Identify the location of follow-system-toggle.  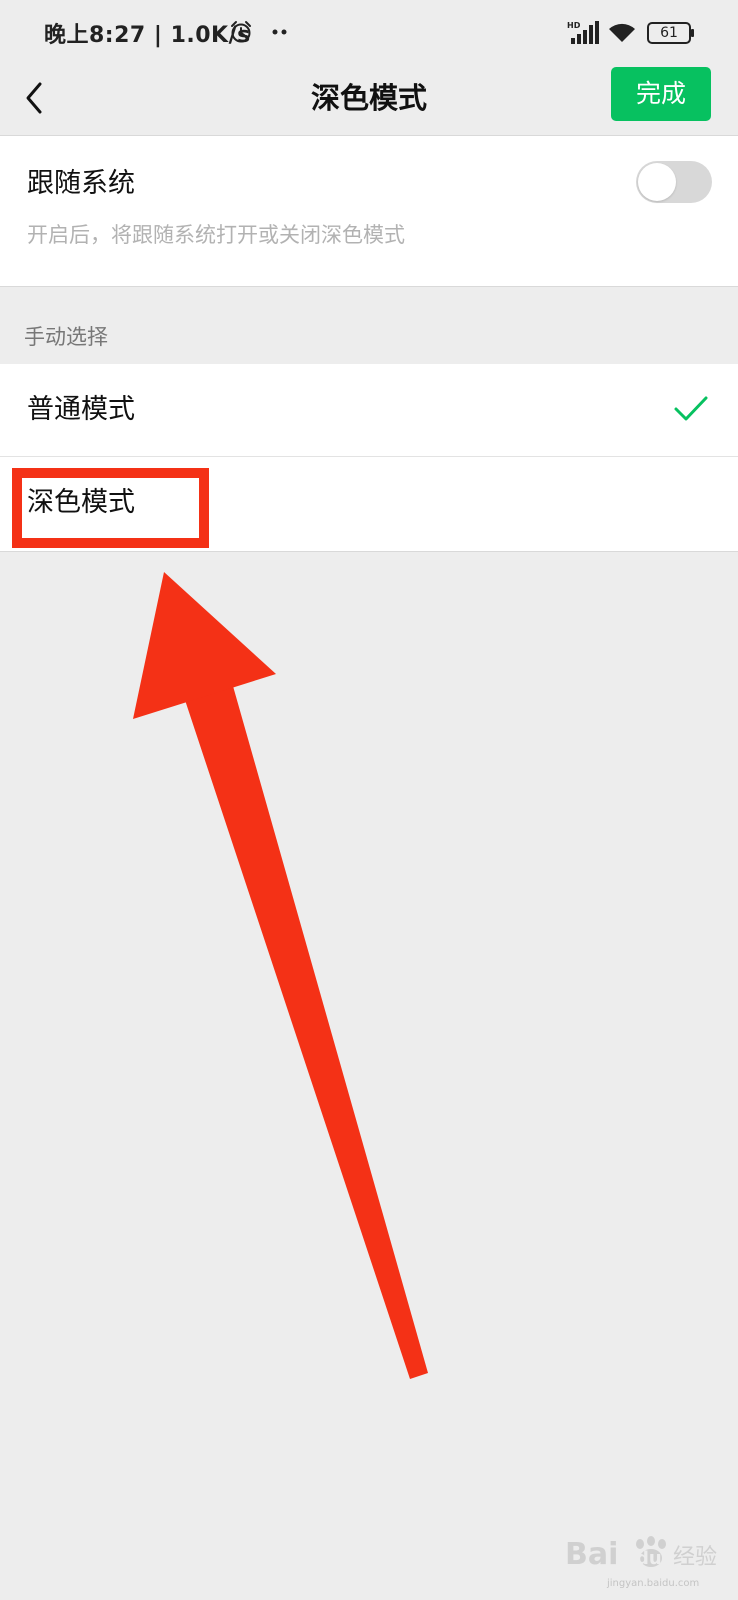
(674, 182).